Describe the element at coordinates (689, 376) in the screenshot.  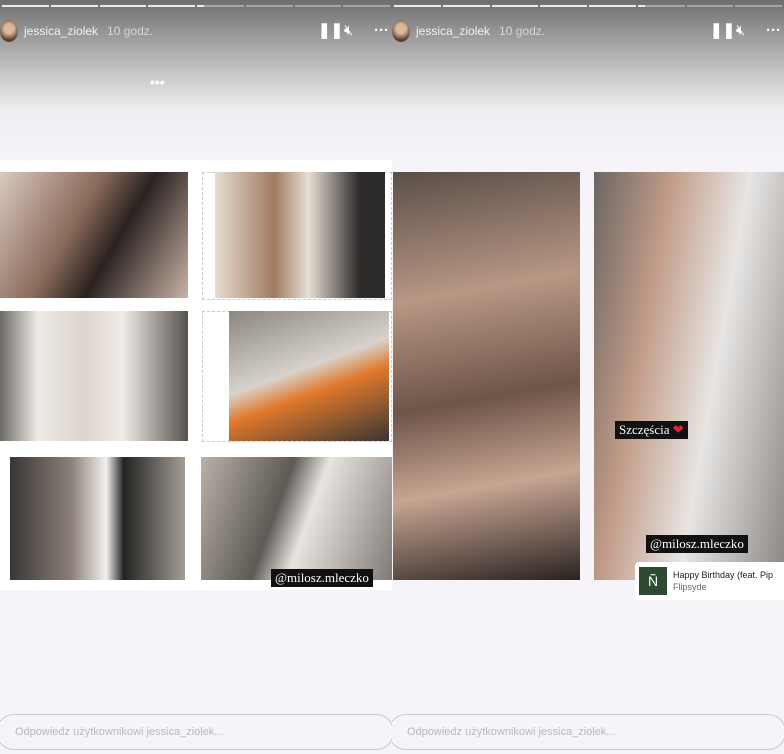
I see `photo-man-dog` at that location.